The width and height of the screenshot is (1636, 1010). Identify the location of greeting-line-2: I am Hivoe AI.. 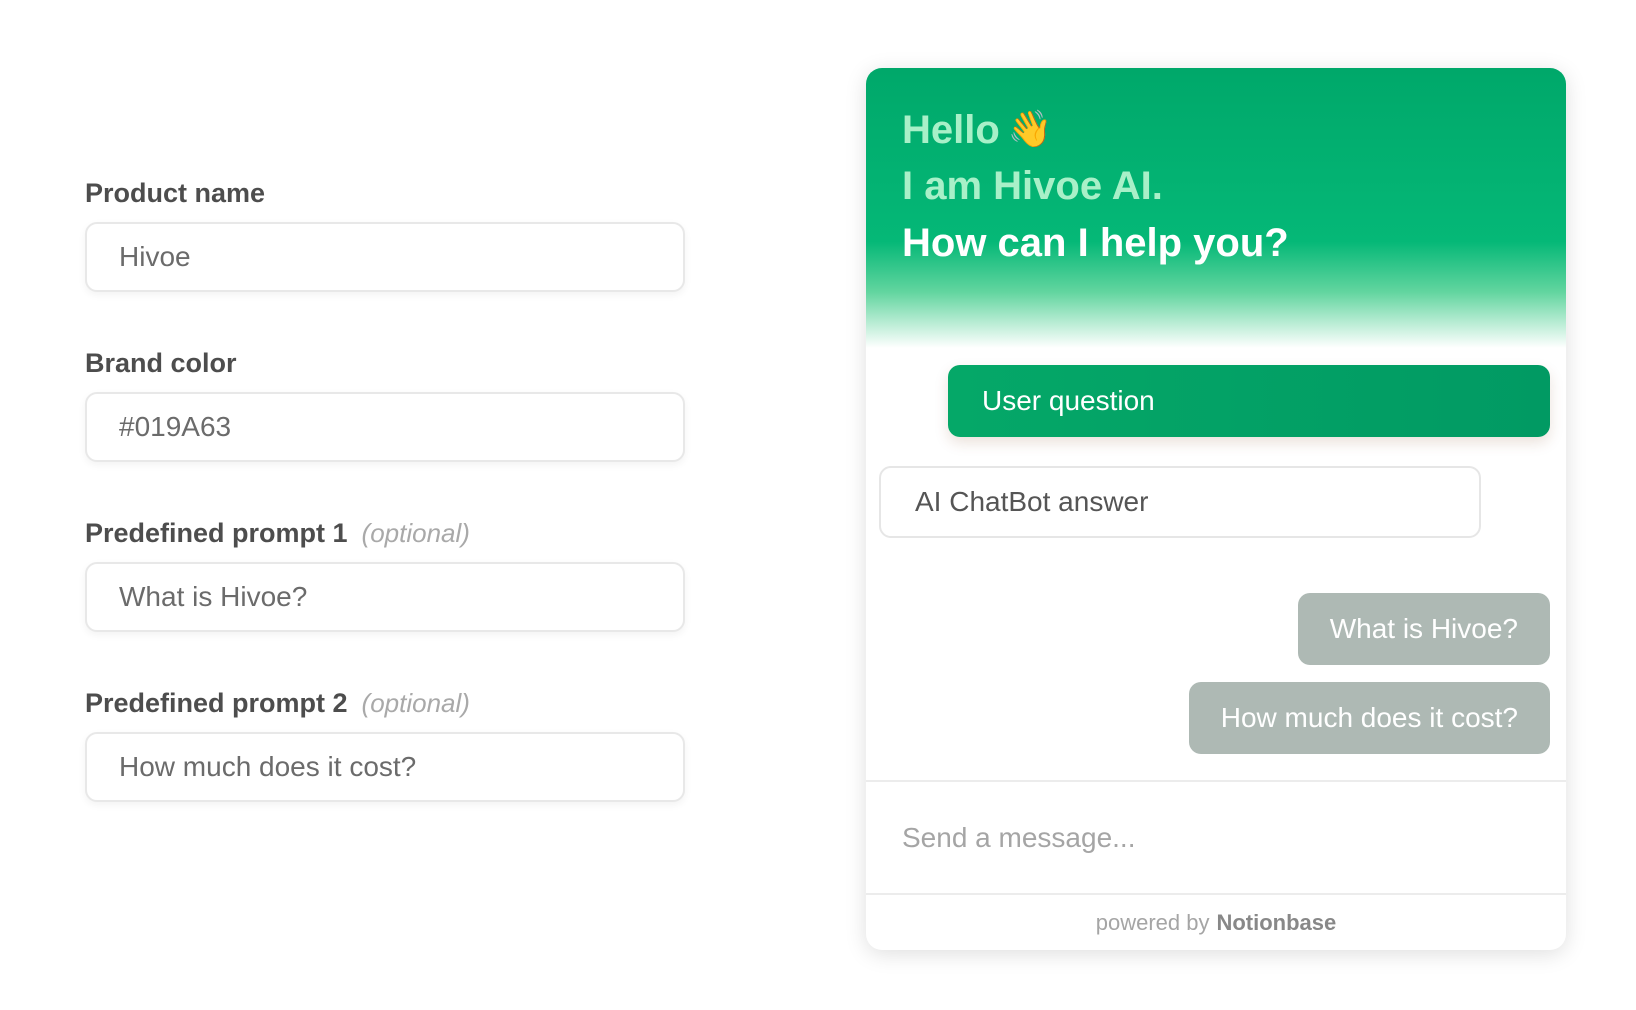
(1032, 186).